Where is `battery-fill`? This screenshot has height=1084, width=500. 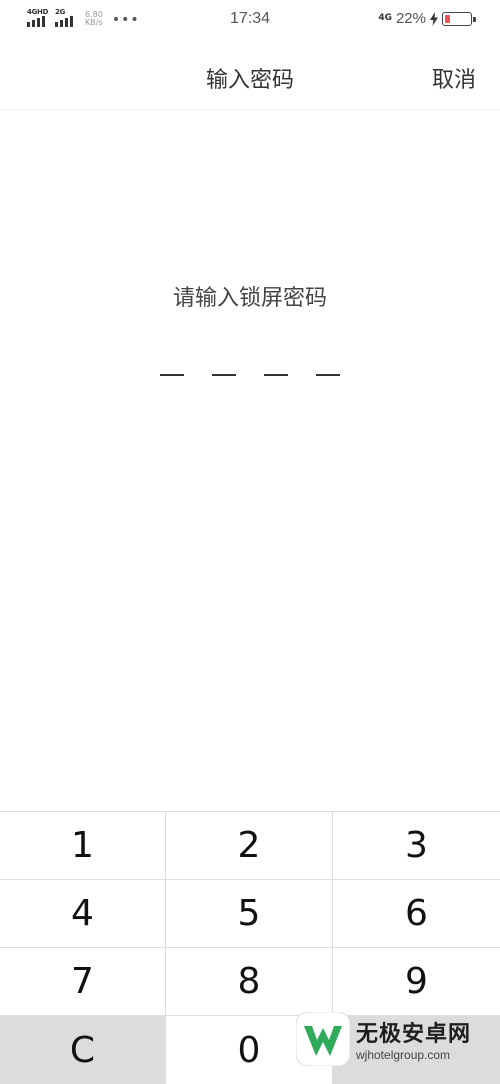 battery-fill is located at coordinates (447, 18).